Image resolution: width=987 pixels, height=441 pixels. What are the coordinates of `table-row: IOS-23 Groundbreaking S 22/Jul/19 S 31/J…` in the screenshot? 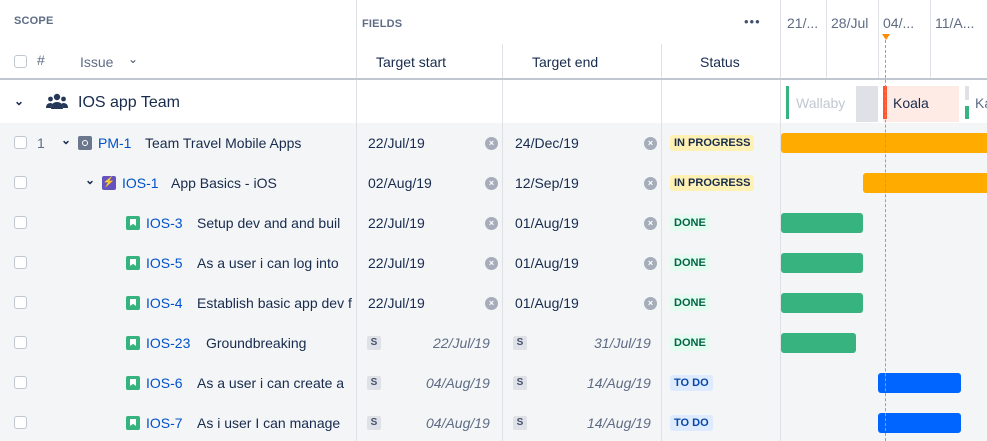 It's located at (493, 343).